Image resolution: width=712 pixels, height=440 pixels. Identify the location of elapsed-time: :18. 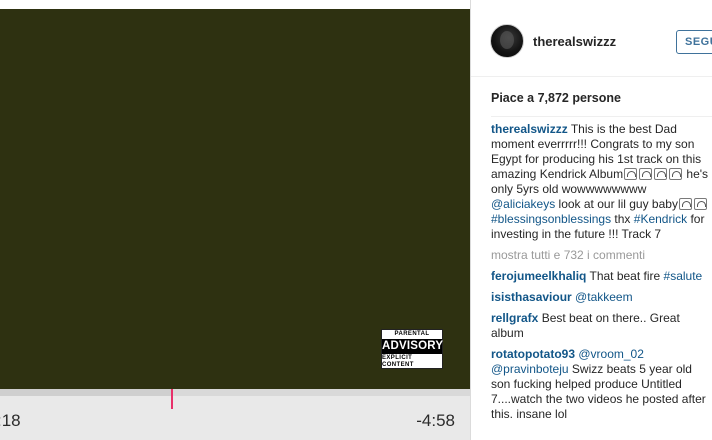
(10, 420).